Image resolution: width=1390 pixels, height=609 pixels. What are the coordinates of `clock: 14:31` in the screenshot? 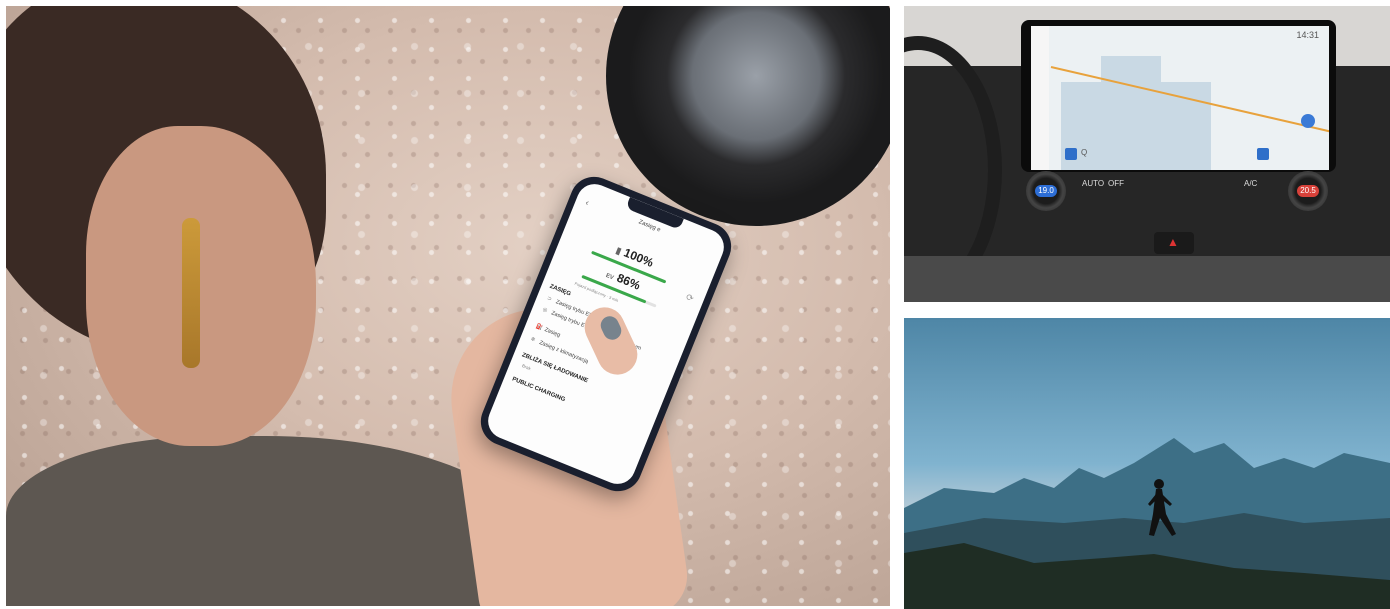 It's located at (1307, 35).